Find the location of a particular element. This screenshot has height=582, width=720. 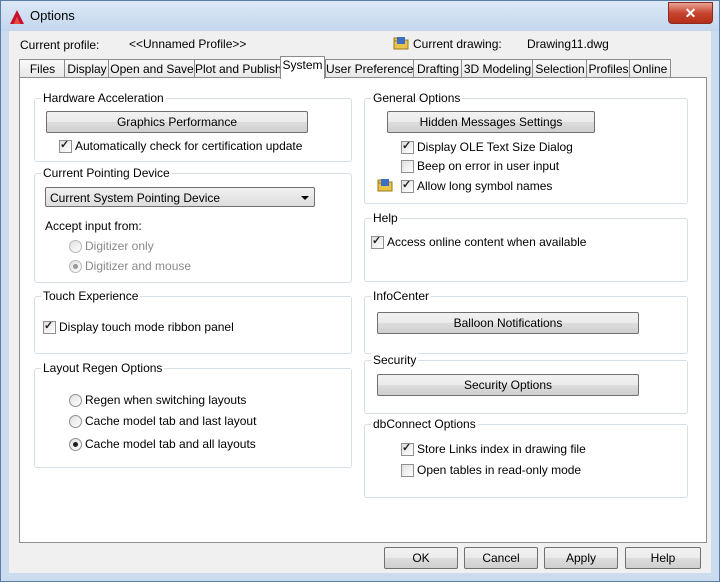

tab-online: Online is located at coordinates (650, 68).